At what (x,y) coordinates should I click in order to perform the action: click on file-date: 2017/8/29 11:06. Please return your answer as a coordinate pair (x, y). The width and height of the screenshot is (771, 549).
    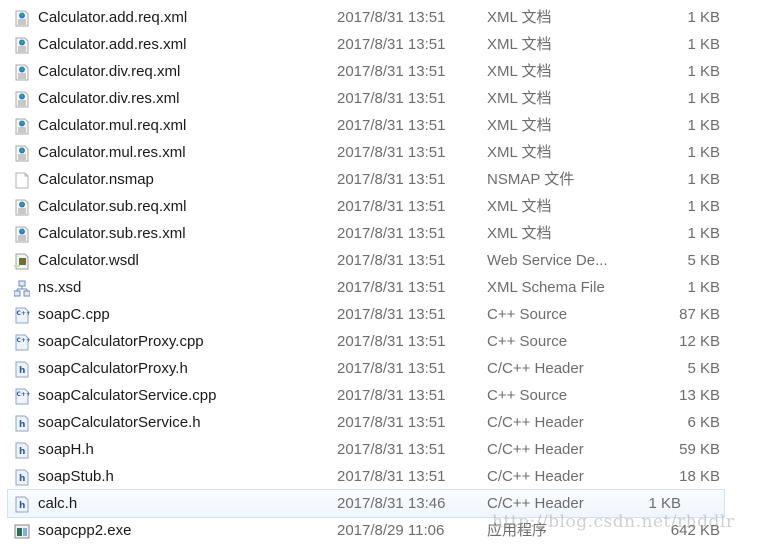
    Looking at the image, I should click on (391, 530).